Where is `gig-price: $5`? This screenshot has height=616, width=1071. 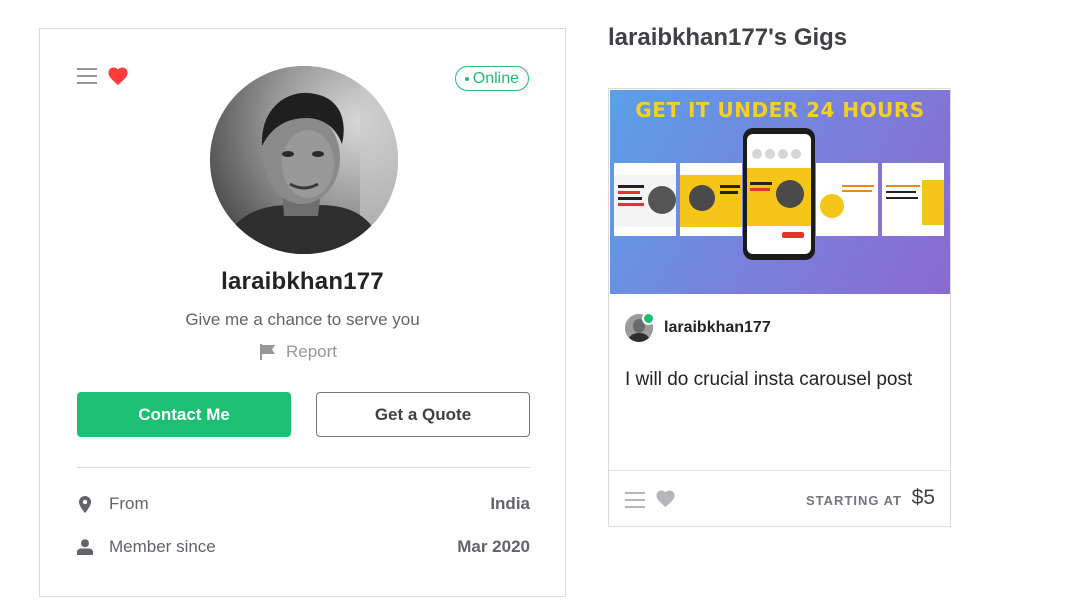
gig-price: $5 is located at coordinates (923, 497).